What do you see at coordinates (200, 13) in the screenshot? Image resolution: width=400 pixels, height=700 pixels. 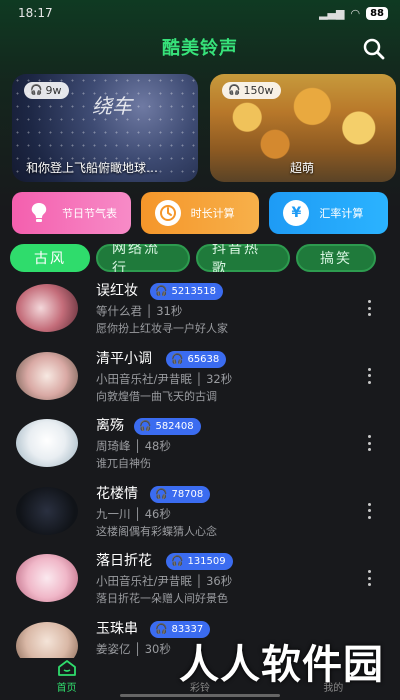 I see `status-bar: 18:17 ▂▄▆ ◠ 88` at bounding box center [200, 13].